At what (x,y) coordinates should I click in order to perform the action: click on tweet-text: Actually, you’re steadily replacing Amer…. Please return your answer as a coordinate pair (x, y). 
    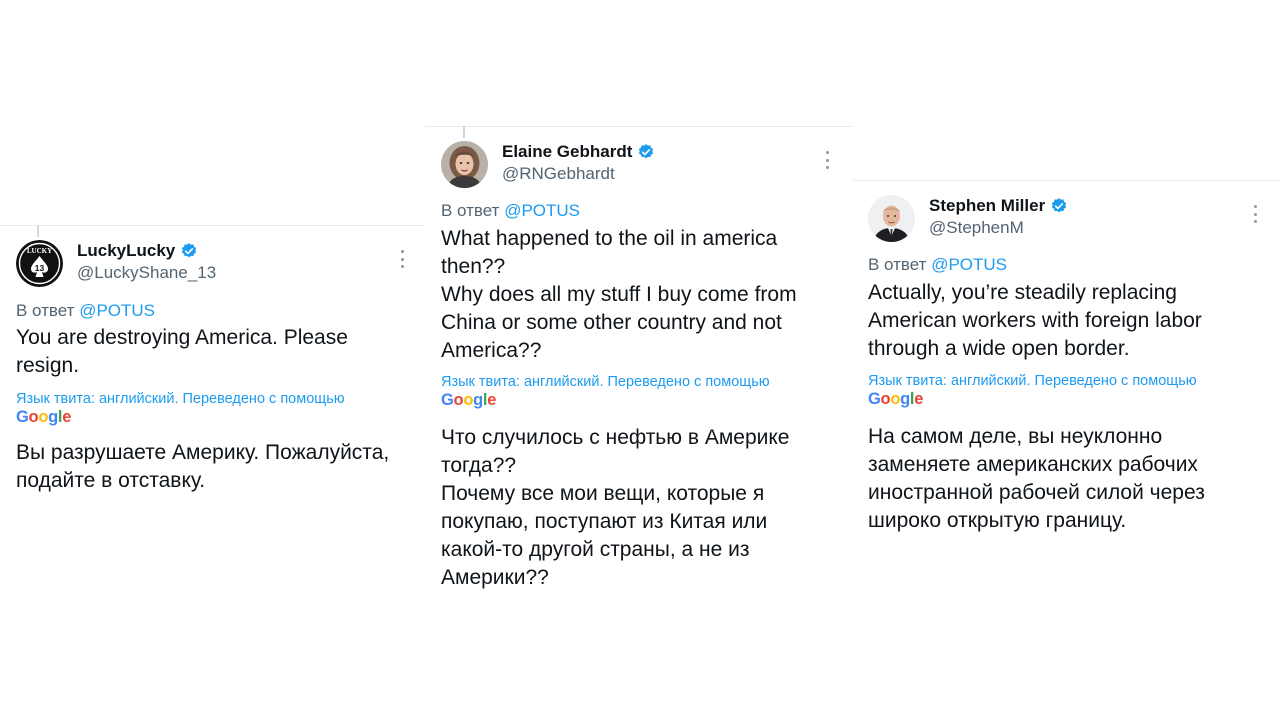
    Looking at the image, I should click on (1035, 320).